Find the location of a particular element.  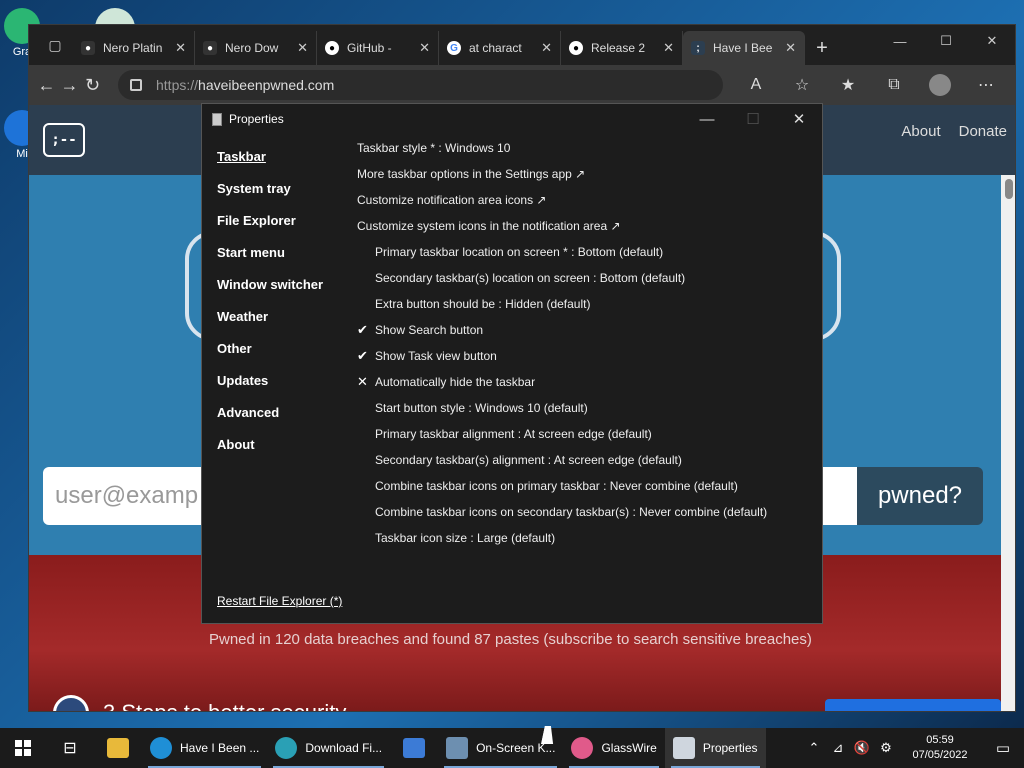

chevron-up-icon: ⌃ is located at coordinates (814, 748).